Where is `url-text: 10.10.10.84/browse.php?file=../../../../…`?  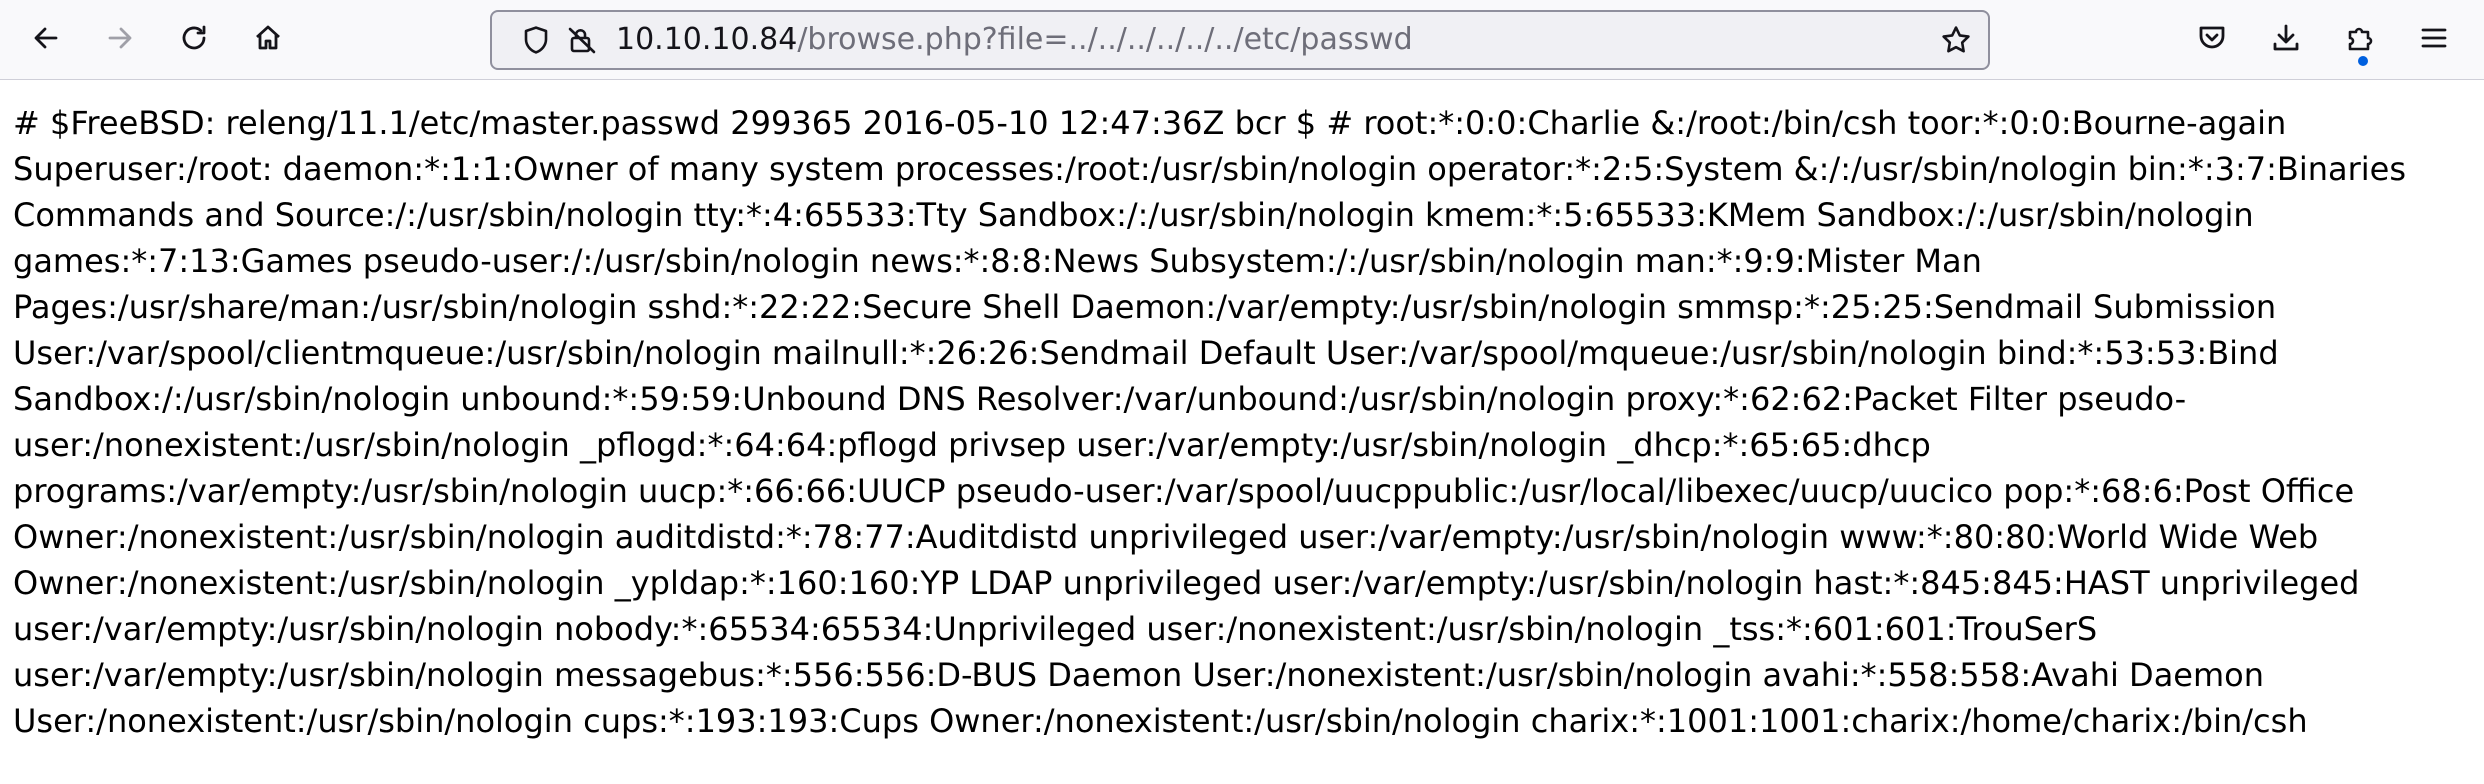 url-text: 10.10.10.84/browse.php?file=../../../../… is located at coordinates (1014, 40).